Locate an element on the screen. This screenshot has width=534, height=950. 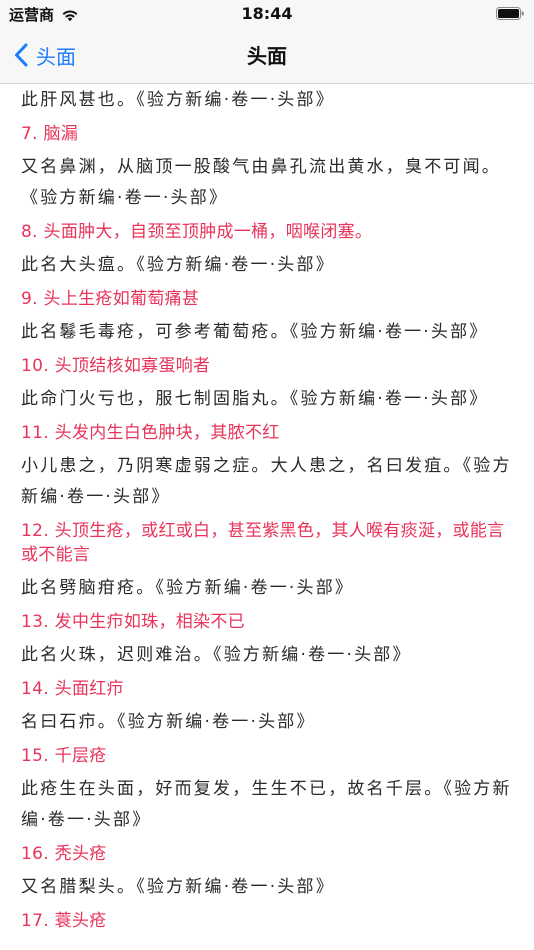
entry-body: 此名大头瘟。《验方新编·卷一·头部》 is located at coordinates (178, 265).